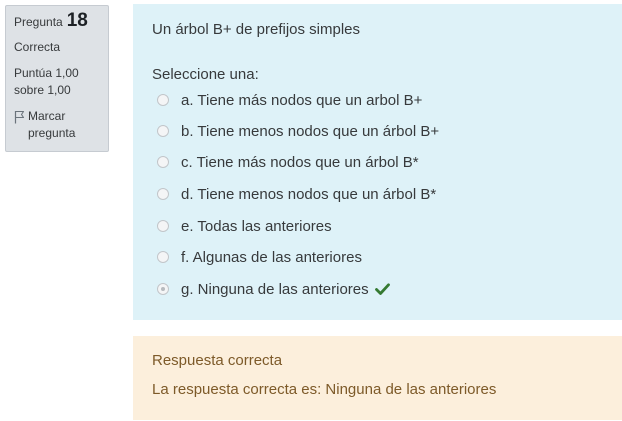 The image size is (622, 421). Describe the element at coordinates (77, 20) in the screenshot. I see `question-number: 18` at that location.